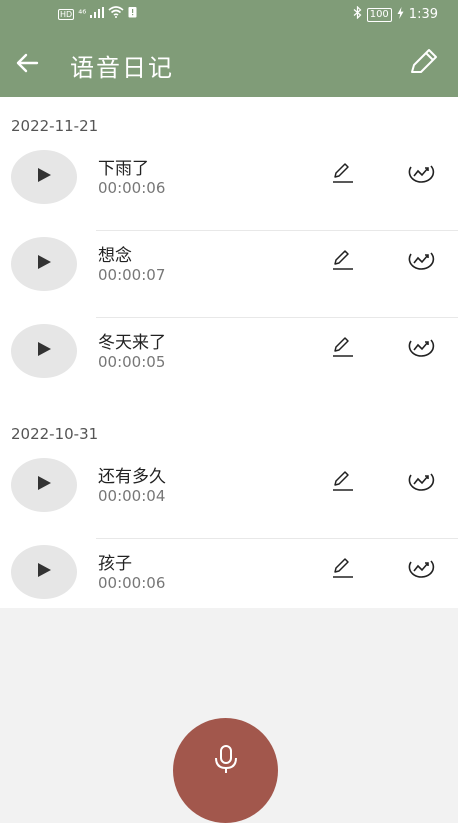 The height and width of the screenshot is (823, 458). What do you see at coordinates (66, 14) in the screenshot?
I see `hd-badge: HD` at bounding box center [66, 14].